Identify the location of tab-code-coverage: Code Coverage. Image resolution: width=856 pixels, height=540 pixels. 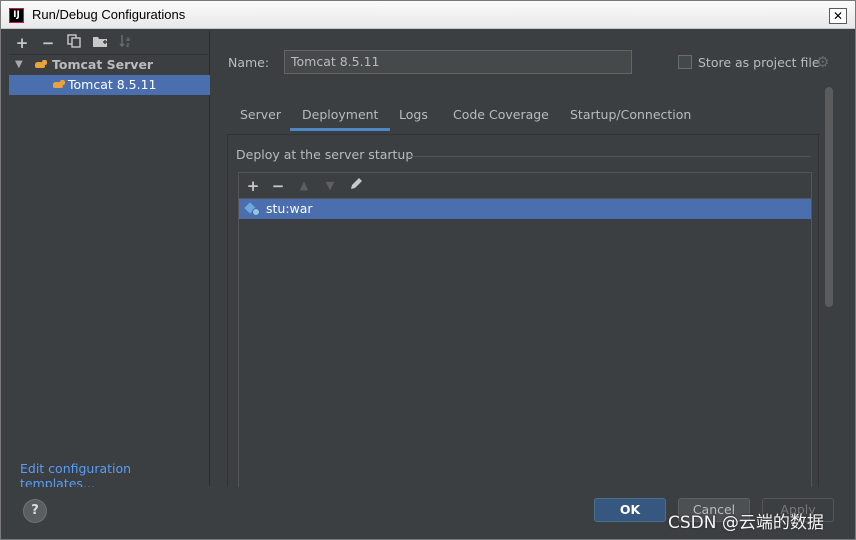
(501, 115).